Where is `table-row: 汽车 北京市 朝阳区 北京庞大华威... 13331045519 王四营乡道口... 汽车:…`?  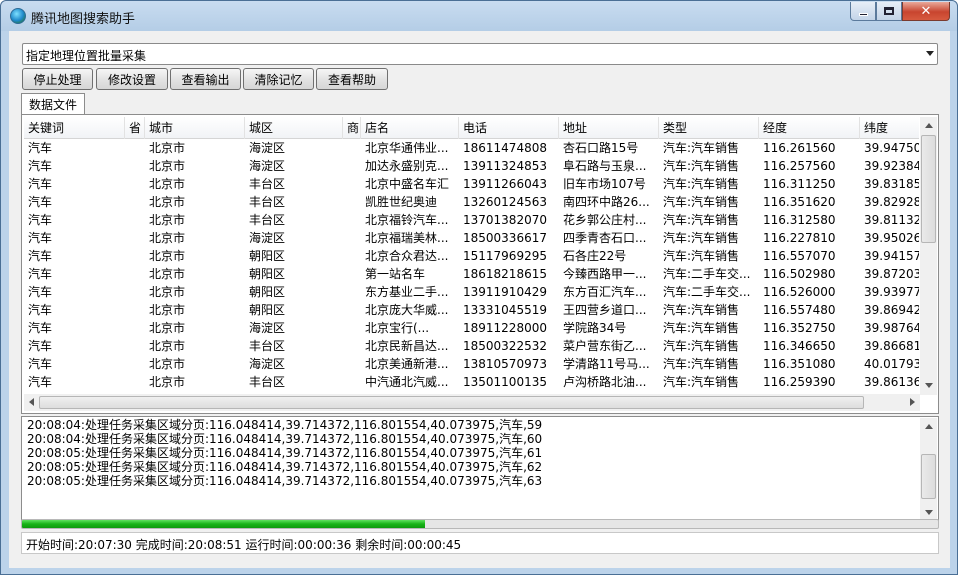 table-row: 汽车 北京市 朝阳区 北京庞大华威... 13331045519 王四营乡道口... 汽车:… is located at coordinates (471, 310).